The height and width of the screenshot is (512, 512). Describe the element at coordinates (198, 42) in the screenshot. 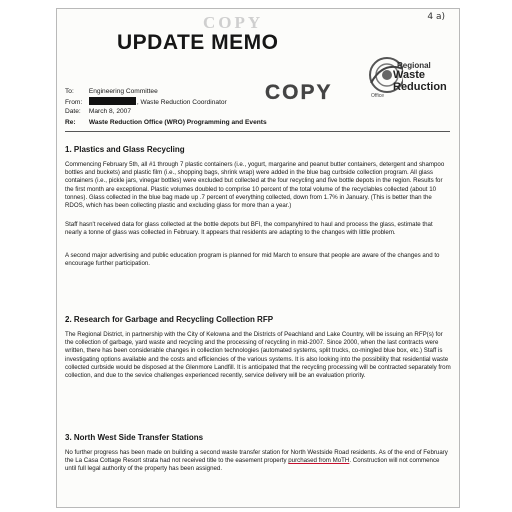

I see `memo-title: UPDATE MEMO` at that location.